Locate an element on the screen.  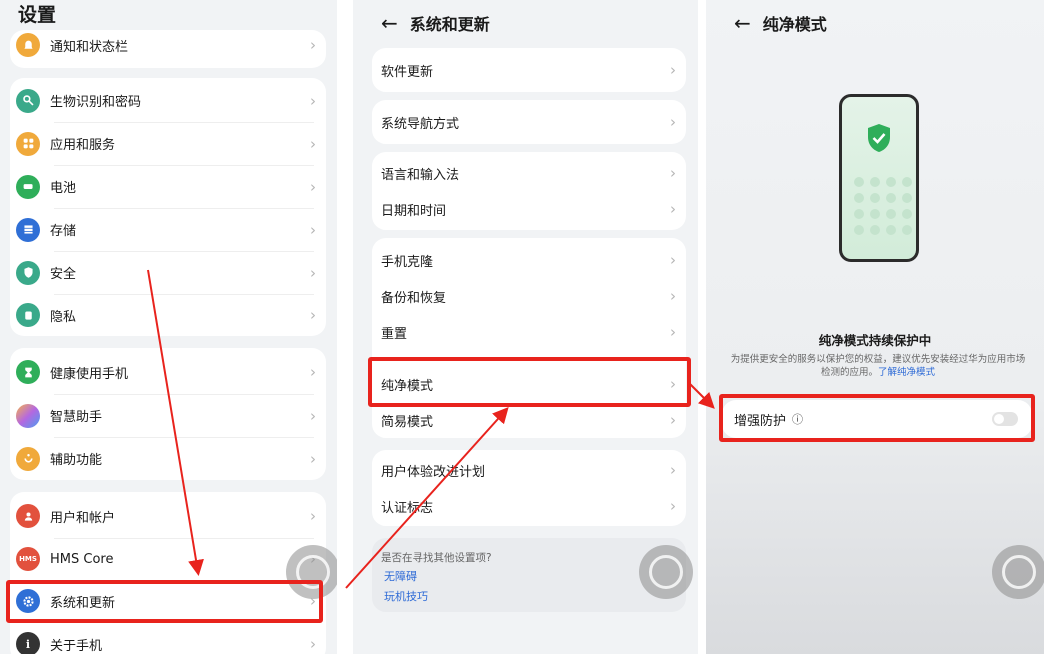
page-title: 系统和更新 is located at coordinates (449, 24).